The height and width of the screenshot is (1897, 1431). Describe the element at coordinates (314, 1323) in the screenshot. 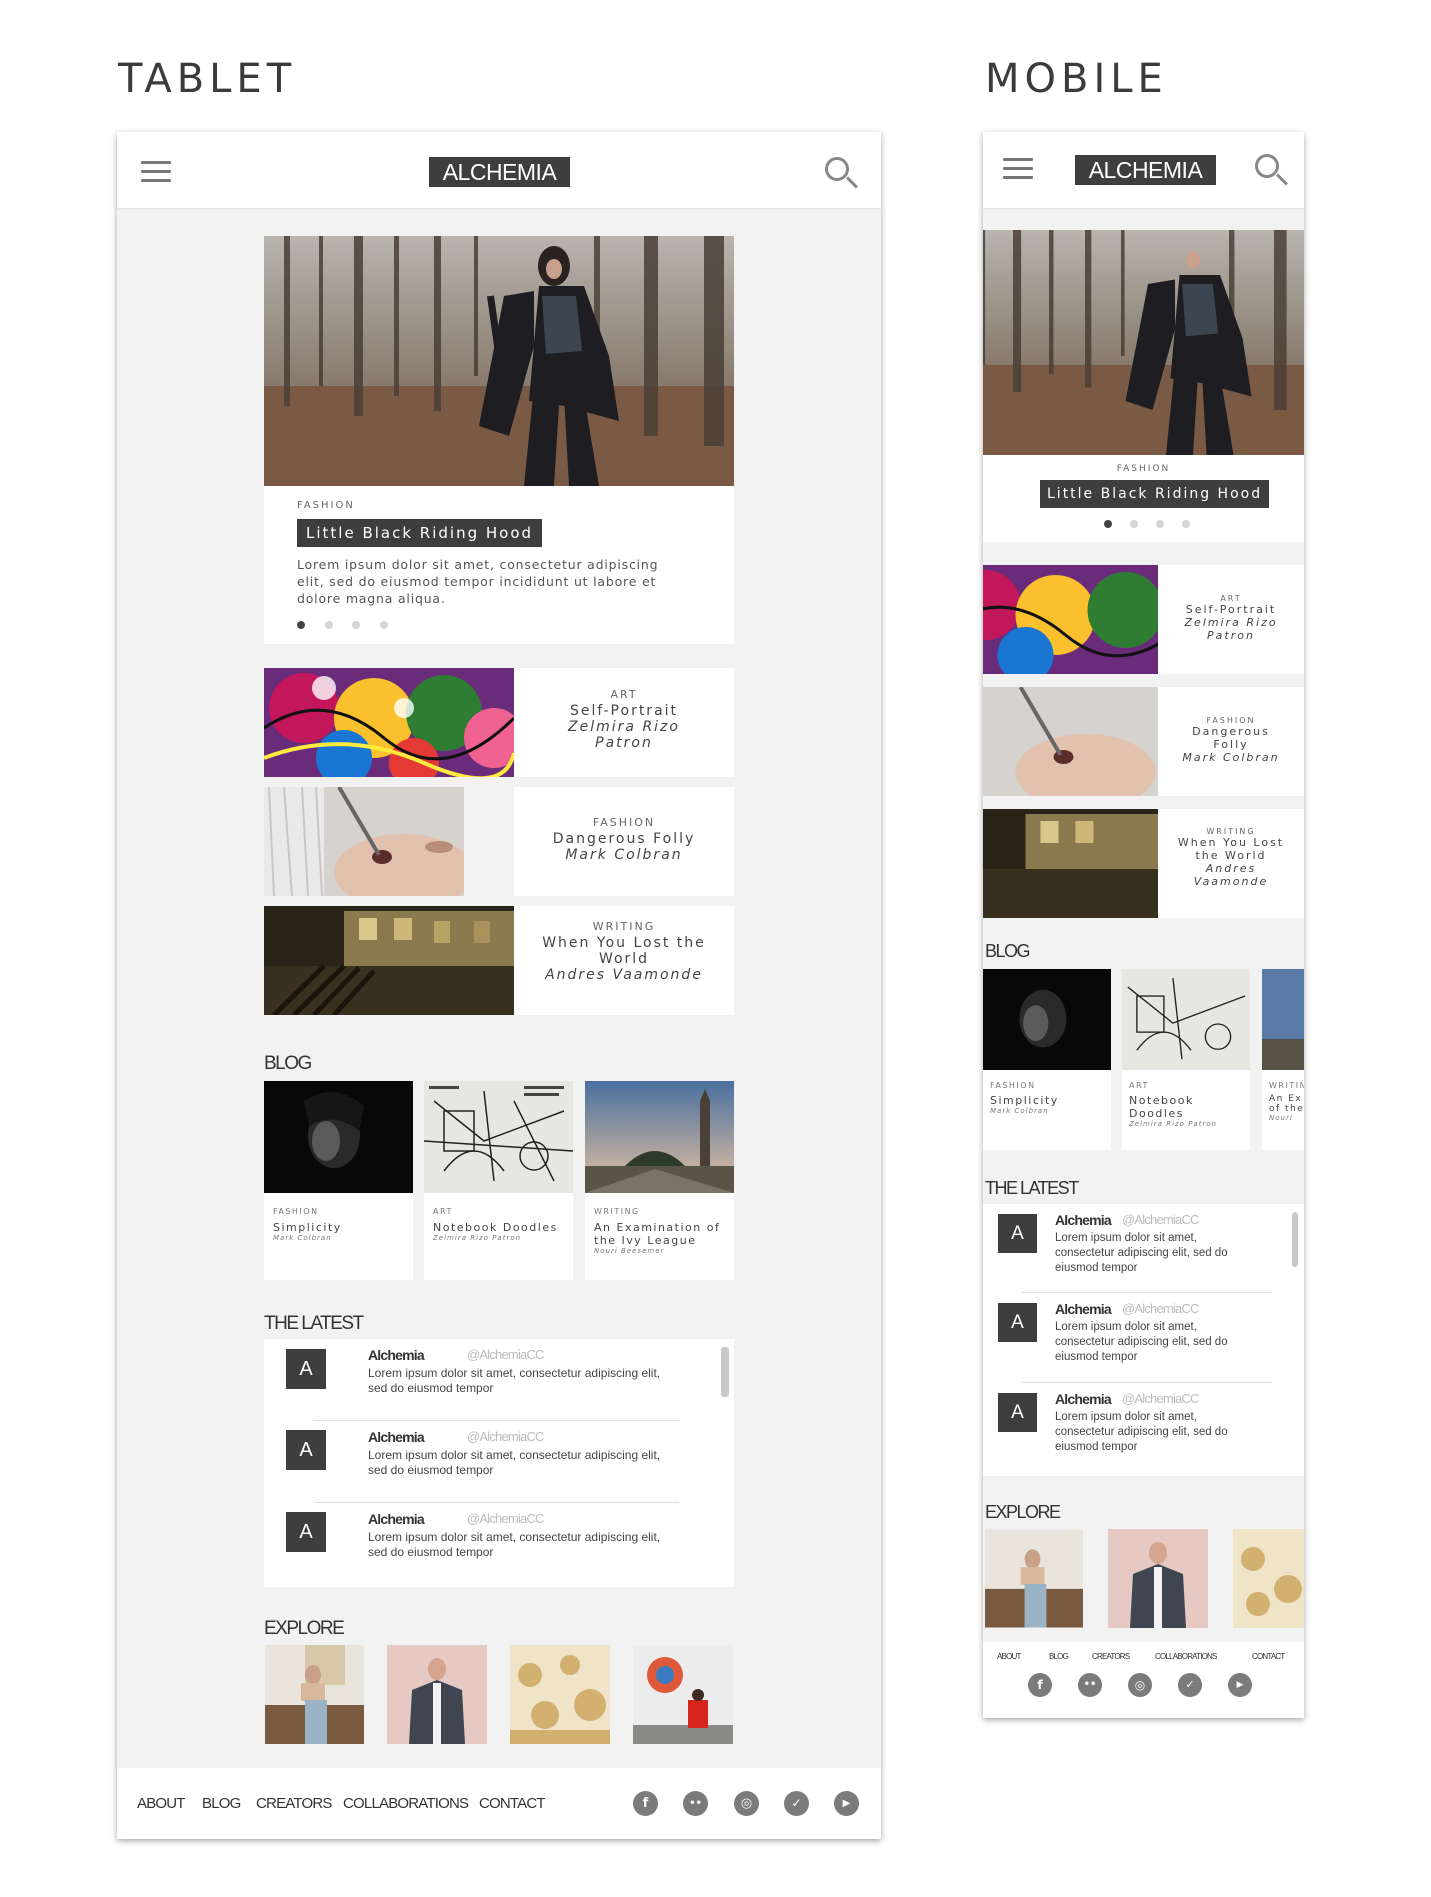

I see `latest-title: THE LATEST` at that location.